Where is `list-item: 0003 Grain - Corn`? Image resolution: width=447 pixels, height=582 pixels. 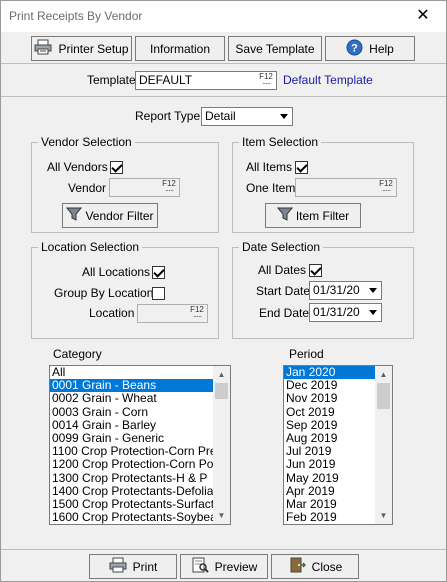 list-item: 0003 Grain - Corn is located at coordinates (140, 412).